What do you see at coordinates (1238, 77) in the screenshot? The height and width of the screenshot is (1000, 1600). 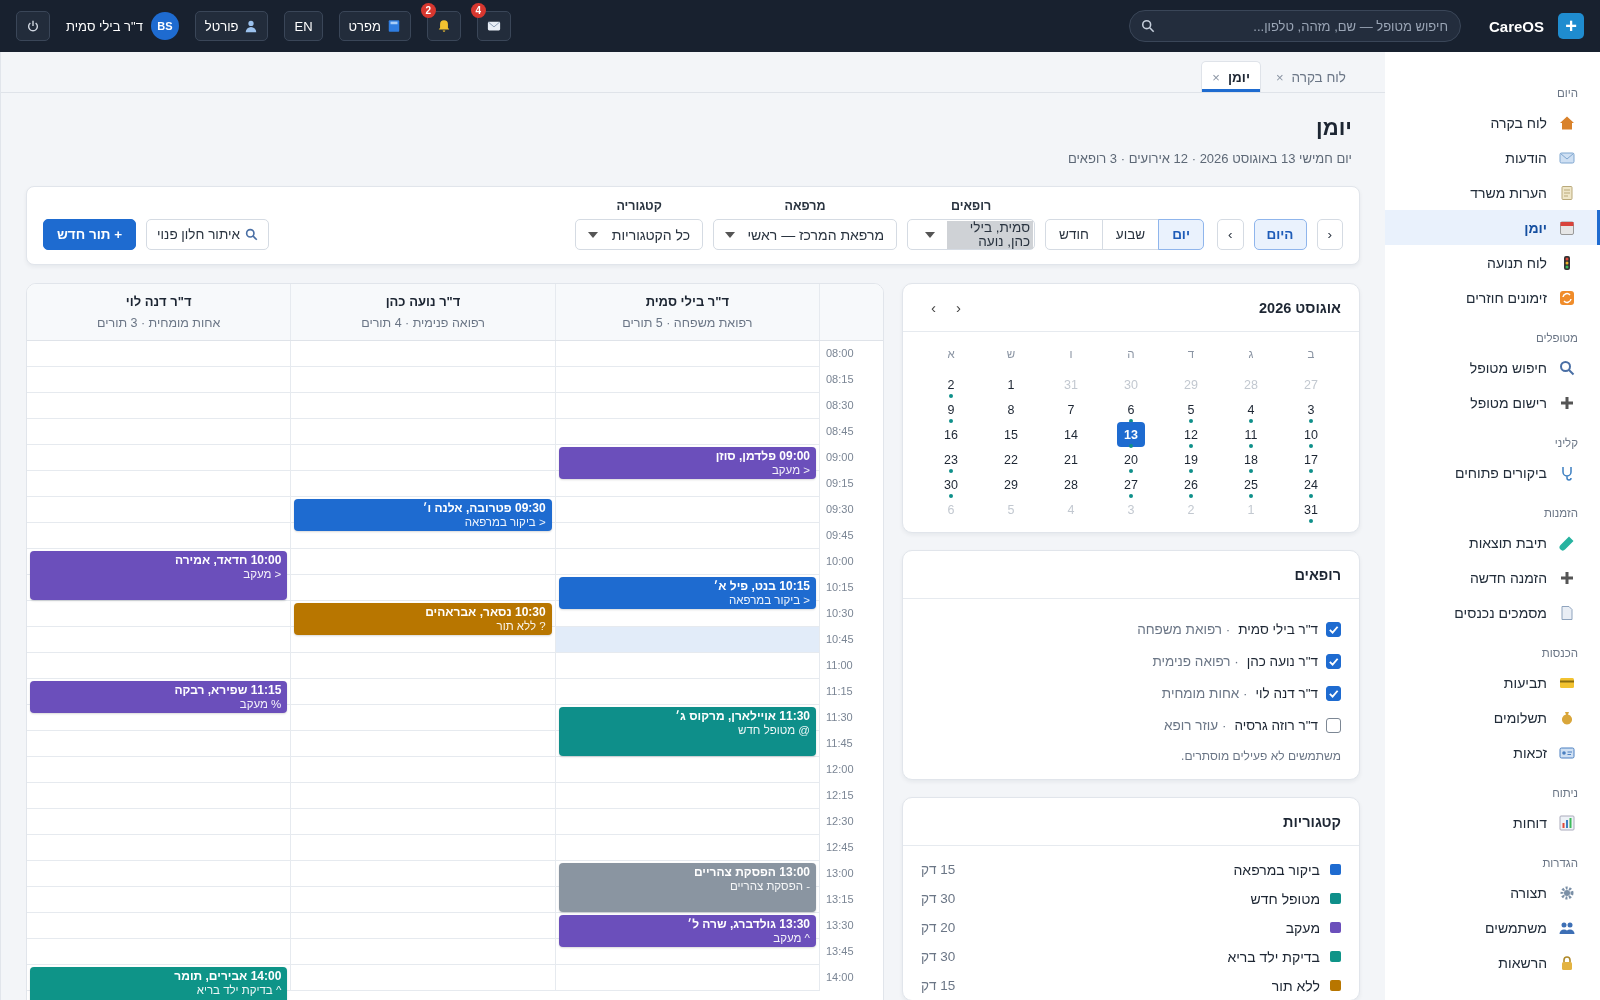 I see `tab-label: יומן` at bounding box center [1238, 77].